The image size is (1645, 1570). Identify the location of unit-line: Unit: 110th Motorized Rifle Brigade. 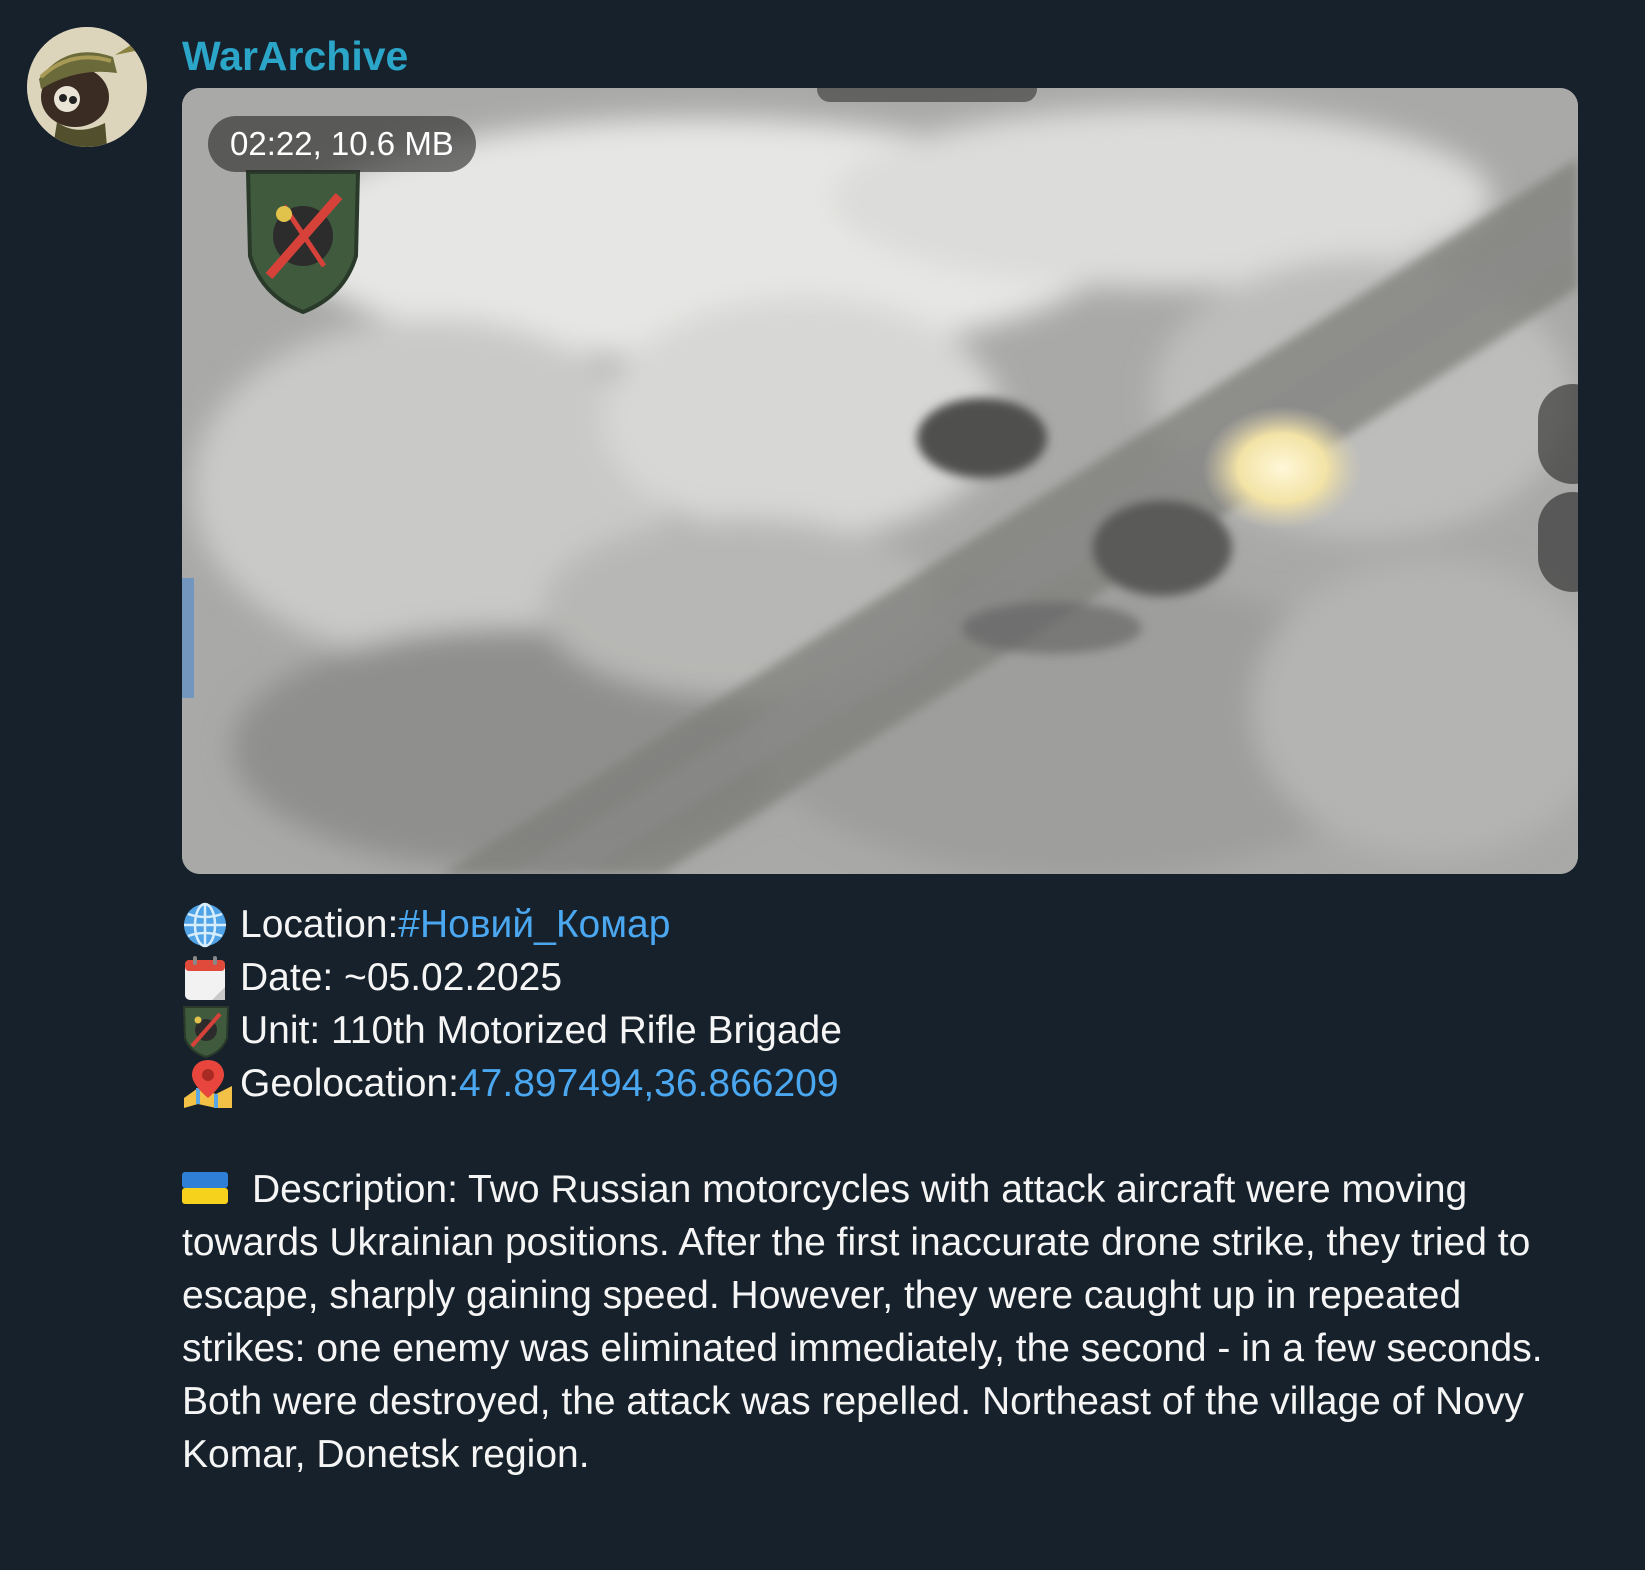
(882, 1031).